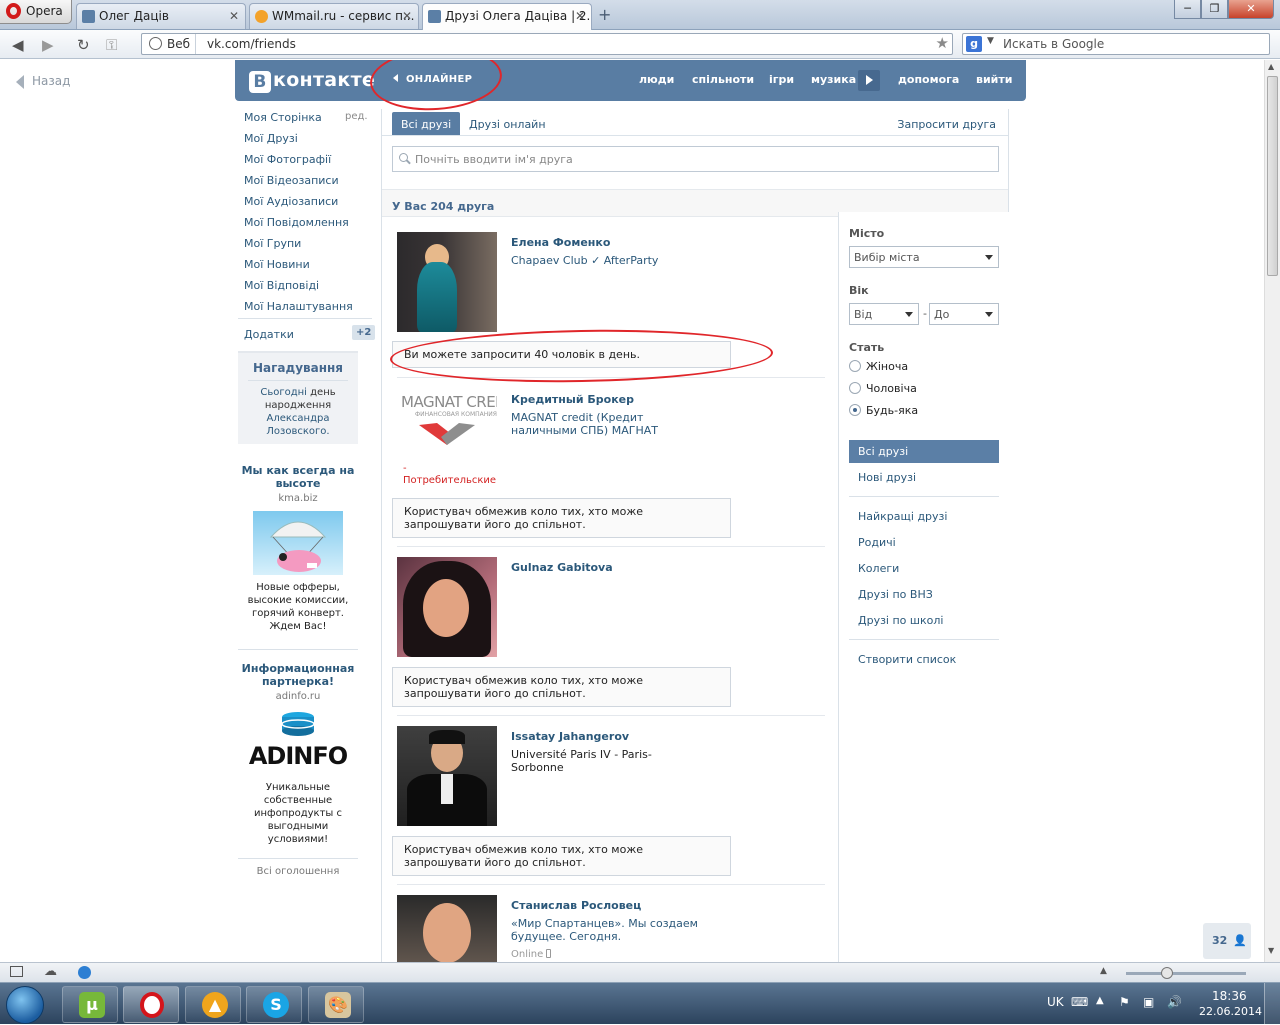 The width and height of the screenshot is (1280, 1025). I want to click on friend-name: Кредитный Брокер, so click(572, 399).